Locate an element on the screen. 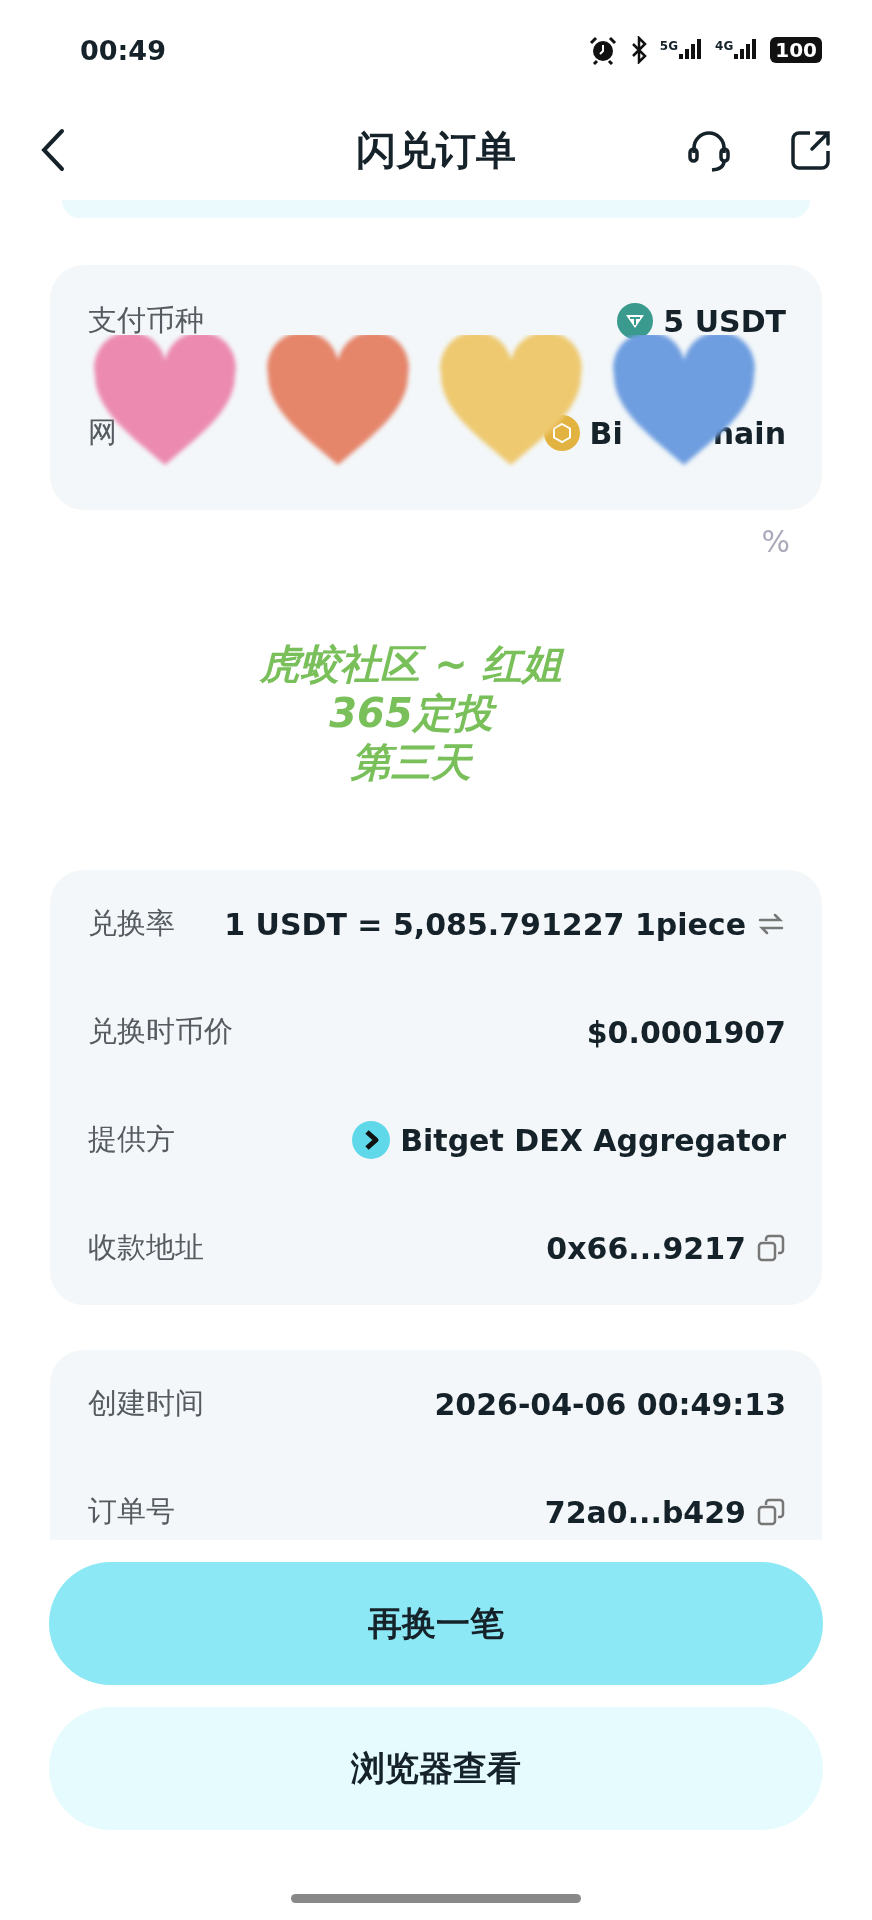 The height and width of the screenshot is (1920, 872). row-value: 0x66...9217 is located at coordinates (646, 1248).